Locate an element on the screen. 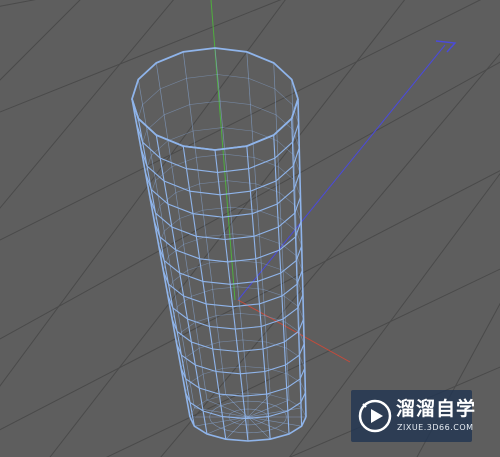 The width and height of the screenshot is (500, 457). top-rim-line is located at coordinates (215, 99).